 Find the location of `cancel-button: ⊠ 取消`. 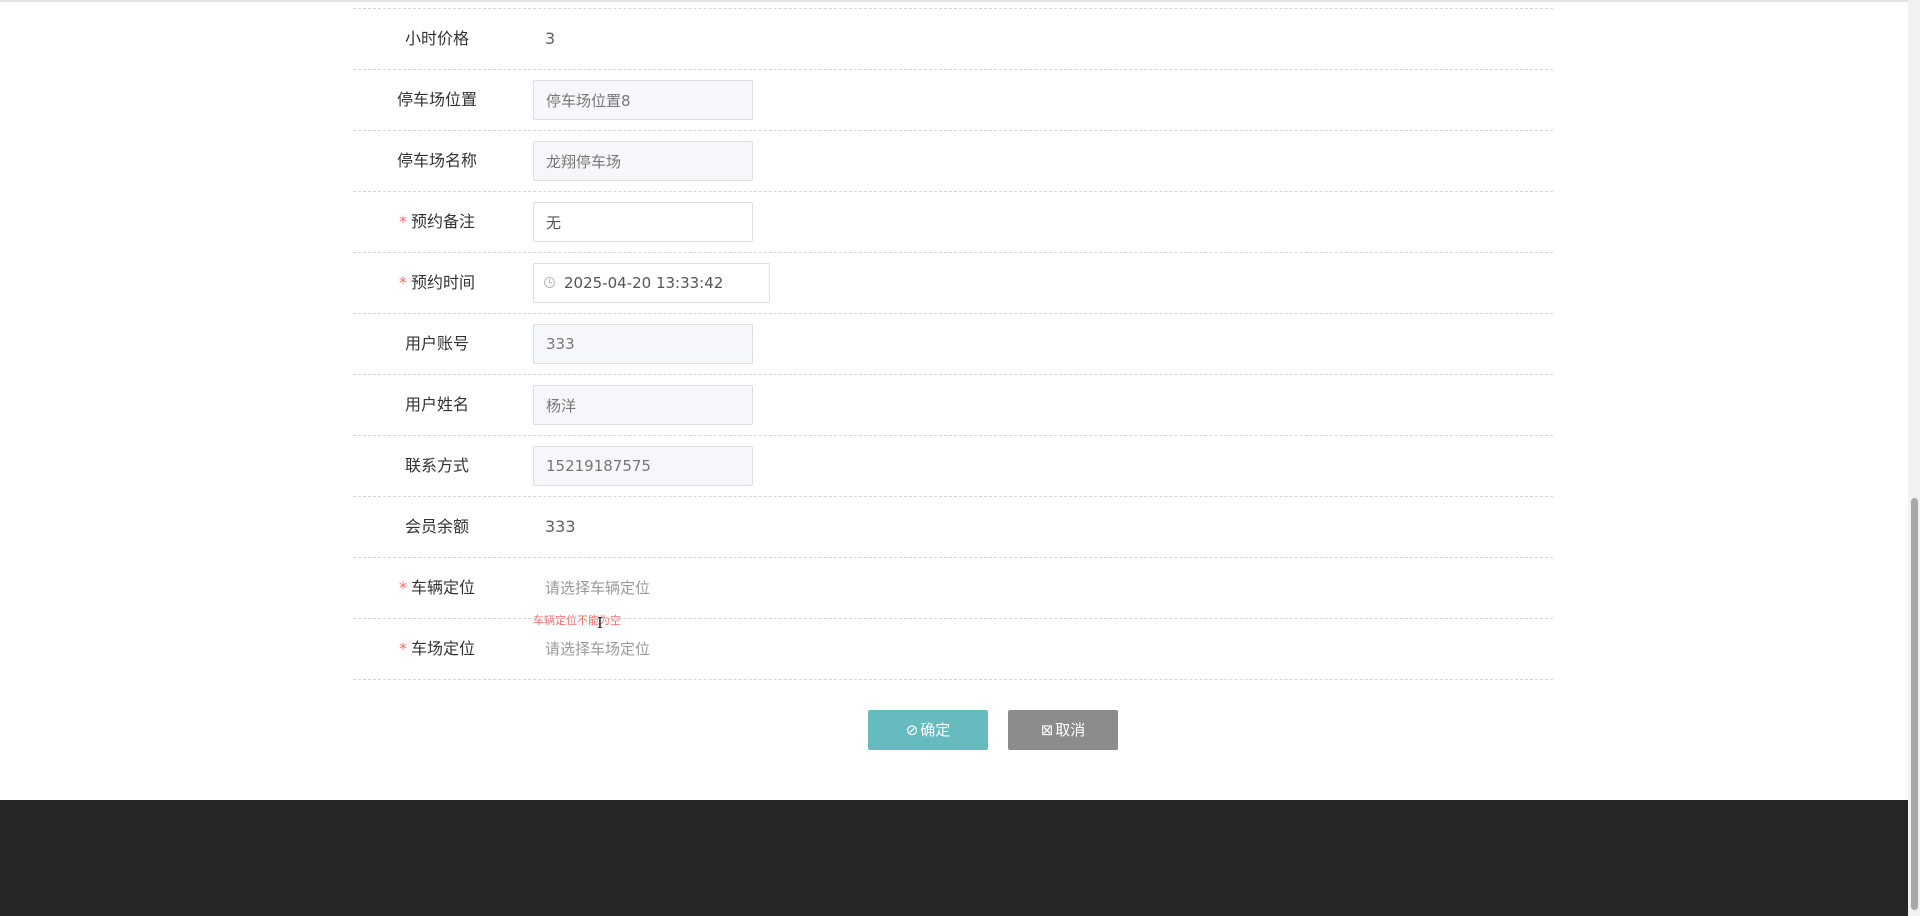

cancel-button: ⊠ 取消 is located at coordinates (1063, 730).